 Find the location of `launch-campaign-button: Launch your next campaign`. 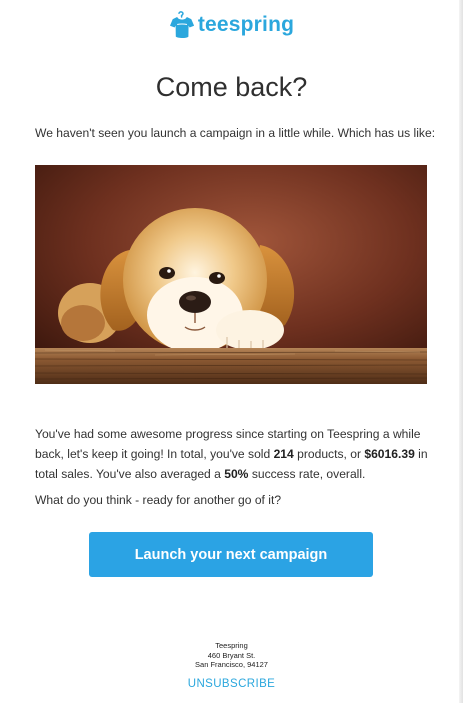

launch-campaign-button: Launch your next campaign is located at coordinates (231, 554).